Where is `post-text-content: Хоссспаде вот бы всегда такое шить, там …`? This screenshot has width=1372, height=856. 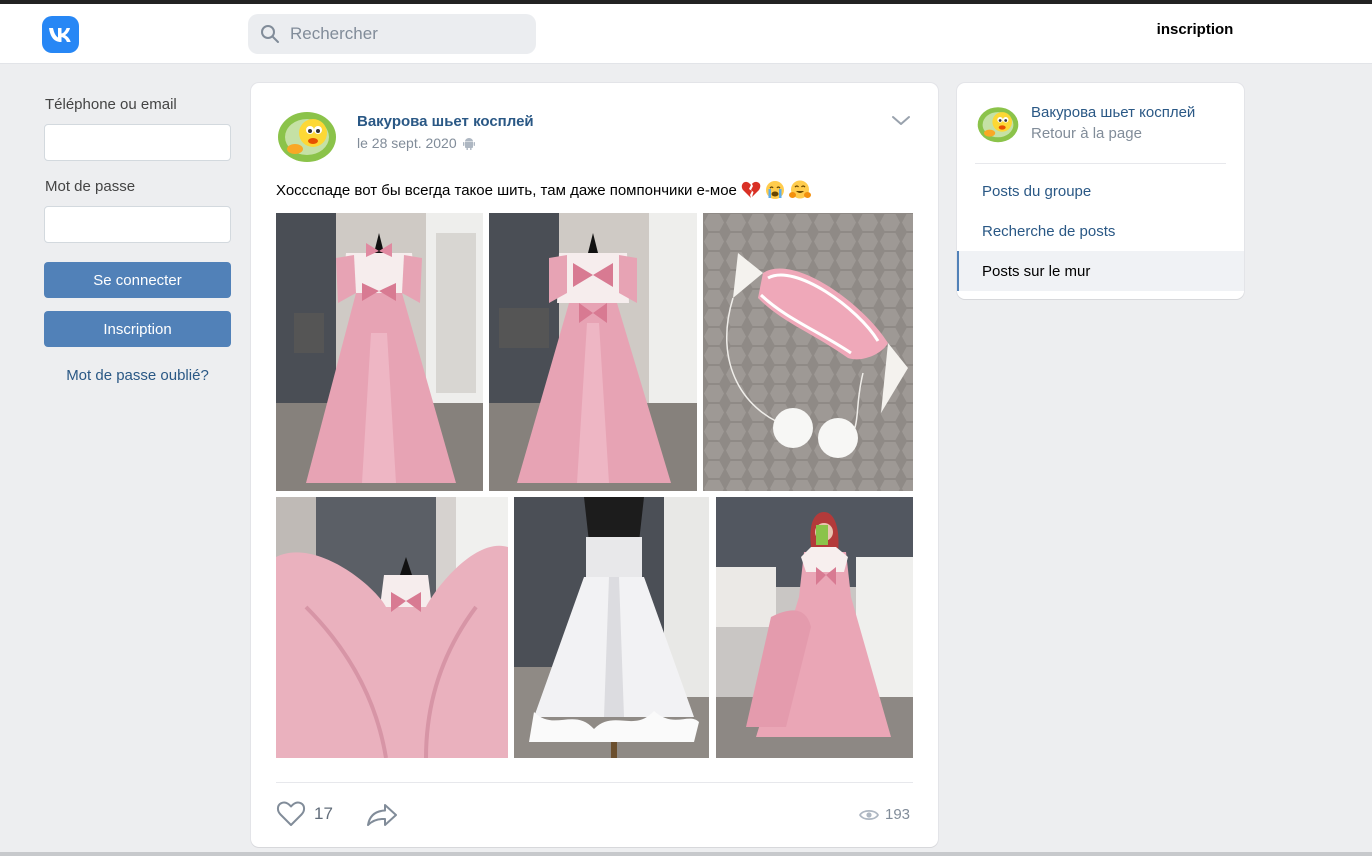
post-text-content: Хоссспаде вот бы всегда такое шить, там … is located at coordinates (506, 190).